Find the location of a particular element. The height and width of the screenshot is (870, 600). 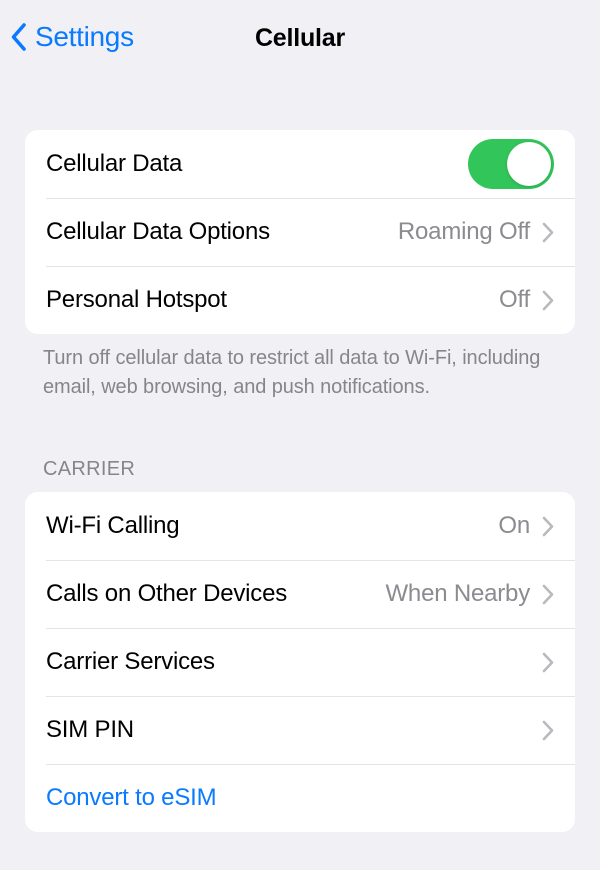

row-control-carrier-services is located at coordinates (542, 662).